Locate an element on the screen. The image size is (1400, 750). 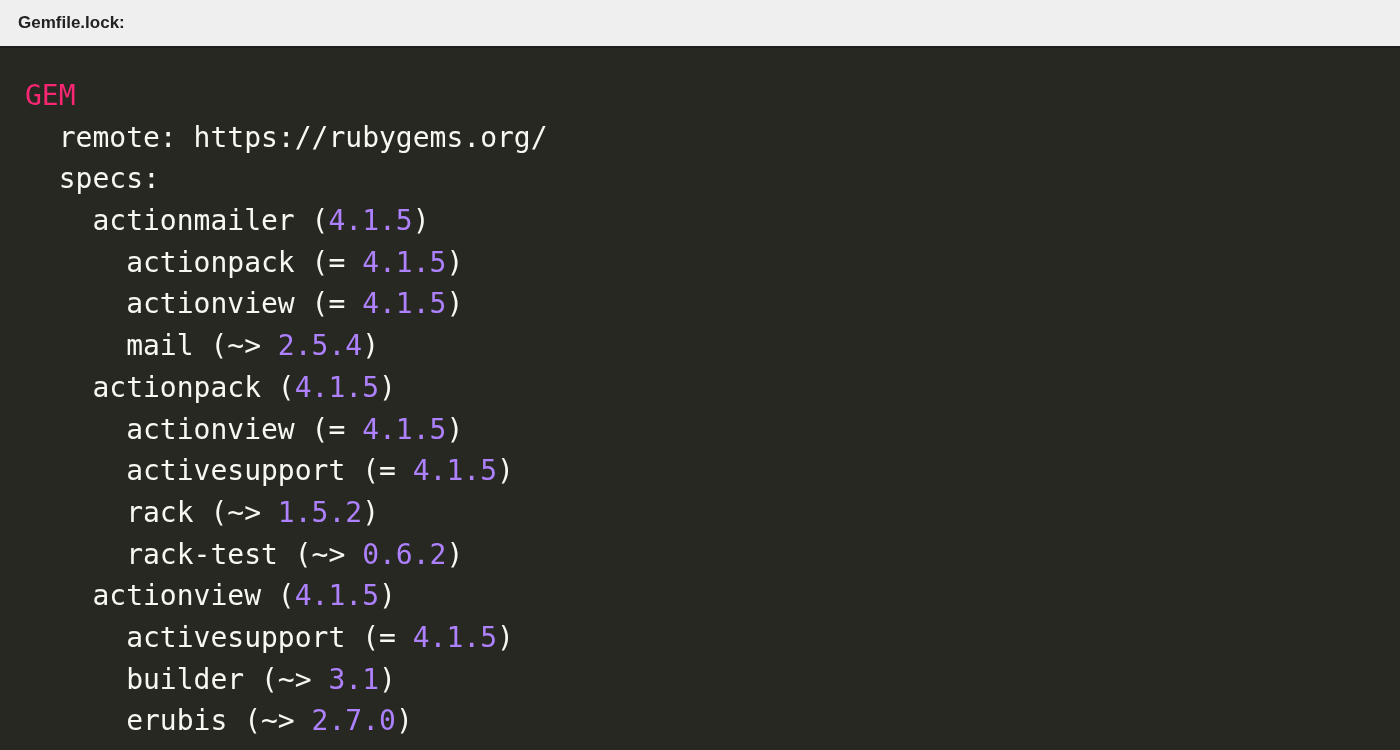
code-line: actionview (4.1.5) is located at coordinates (244, 596).